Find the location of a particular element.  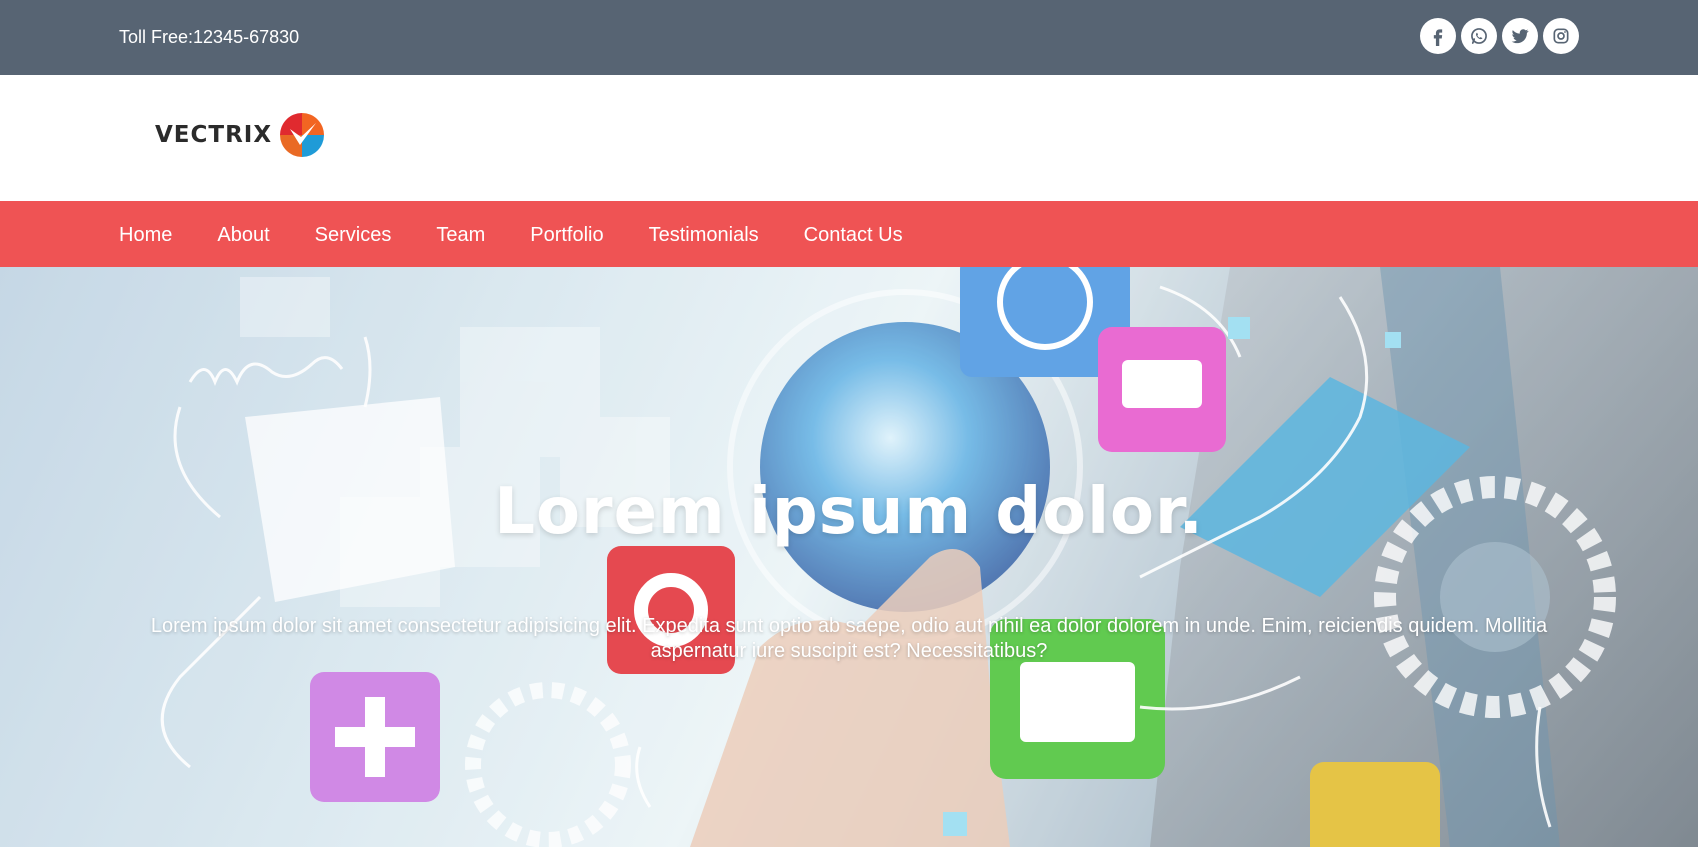

facebook-icon is located at coordinates (1438, 37).